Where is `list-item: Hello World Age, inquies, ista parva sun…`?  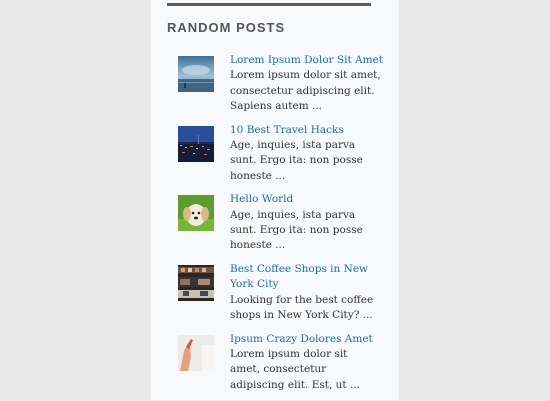 list-item: Hello World Age, inquies, ista parva sun… is located at coordinates (276, 223).